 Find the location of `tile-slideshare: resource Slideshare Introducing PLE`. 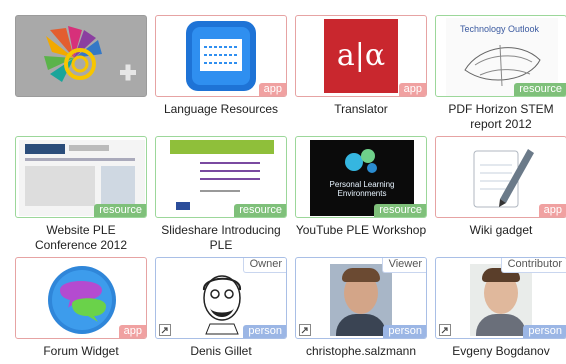

tile-slideshare: resource Slideshare Introducing PLE is located at coordinates (221, 194).